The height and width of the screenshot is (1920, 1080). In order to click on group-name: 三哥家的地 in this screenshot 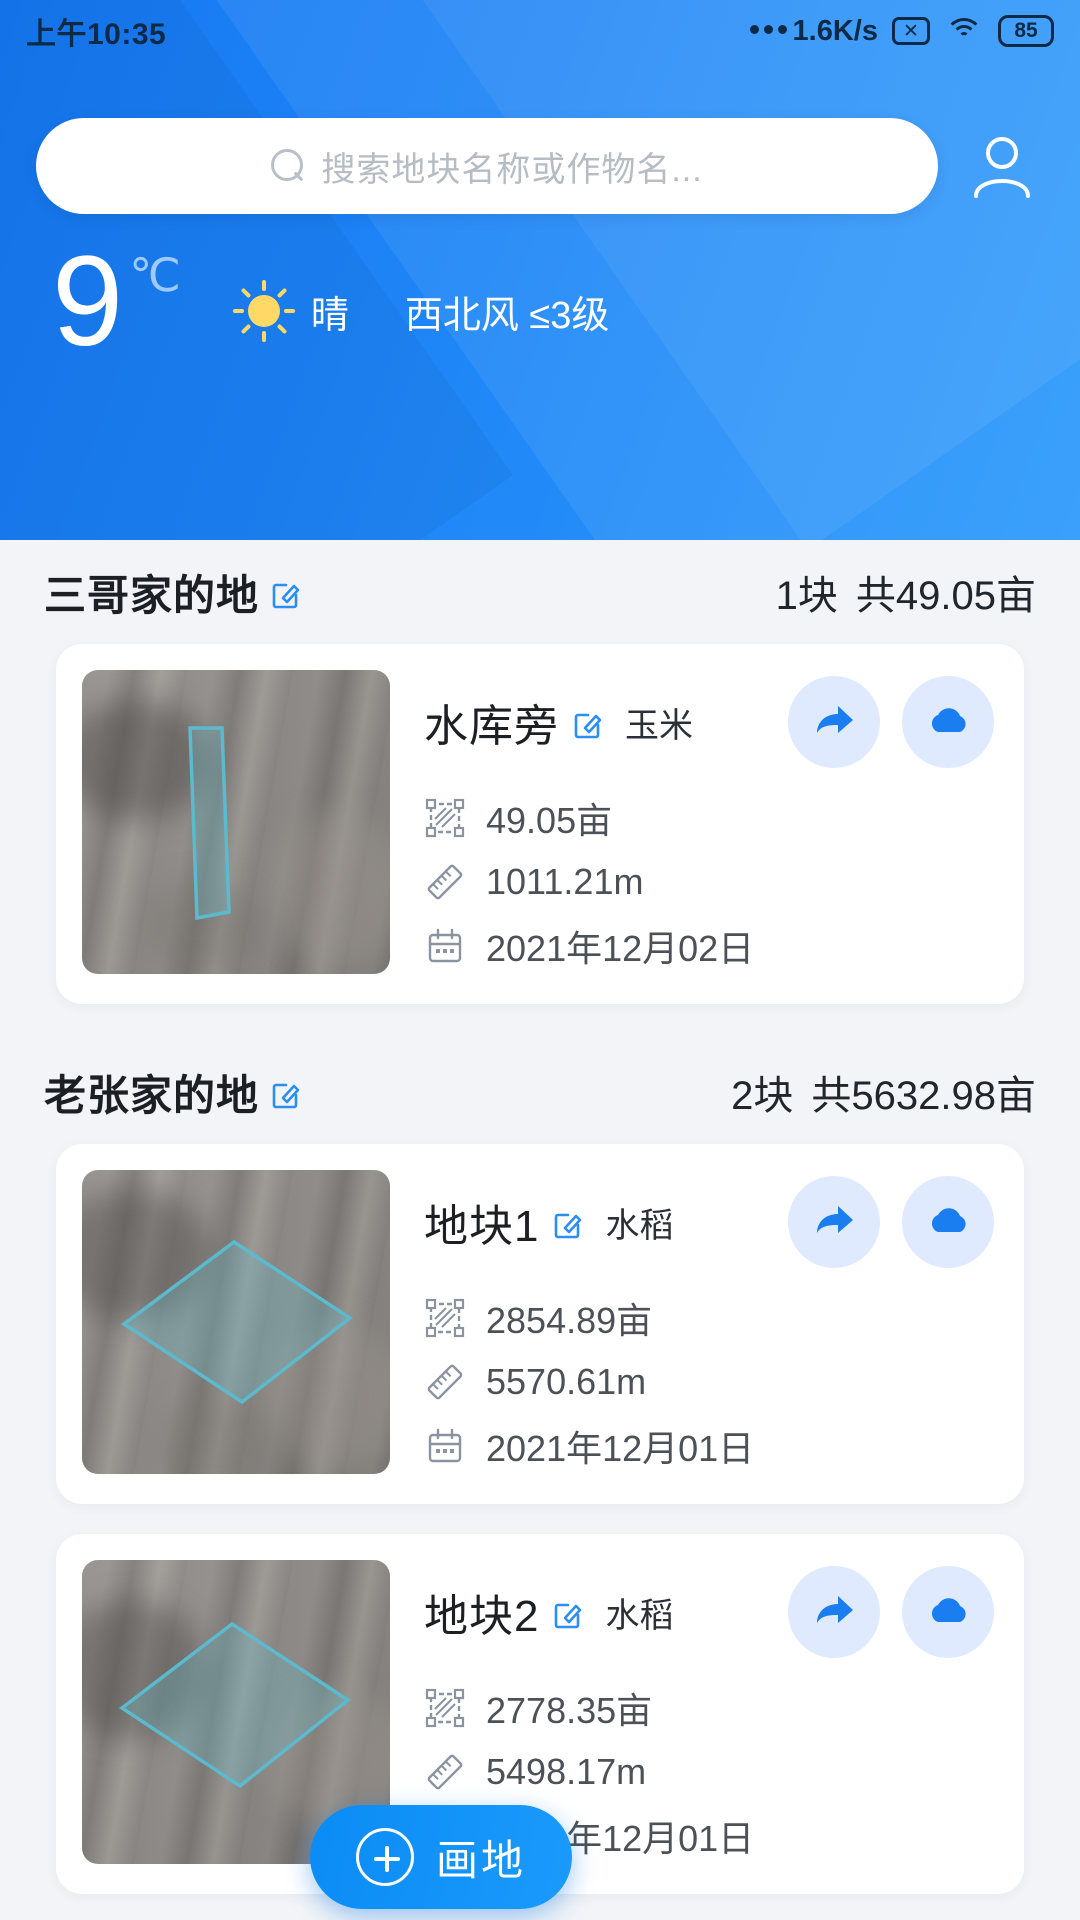, I will do `click(152, 595)`.